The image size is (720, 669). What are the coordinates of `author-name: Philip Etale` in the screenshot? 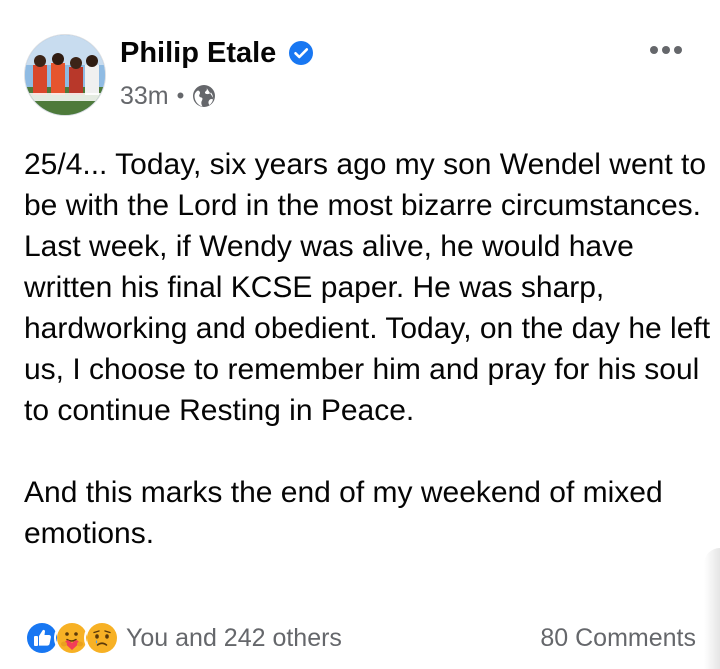 It's located at (198, 53).